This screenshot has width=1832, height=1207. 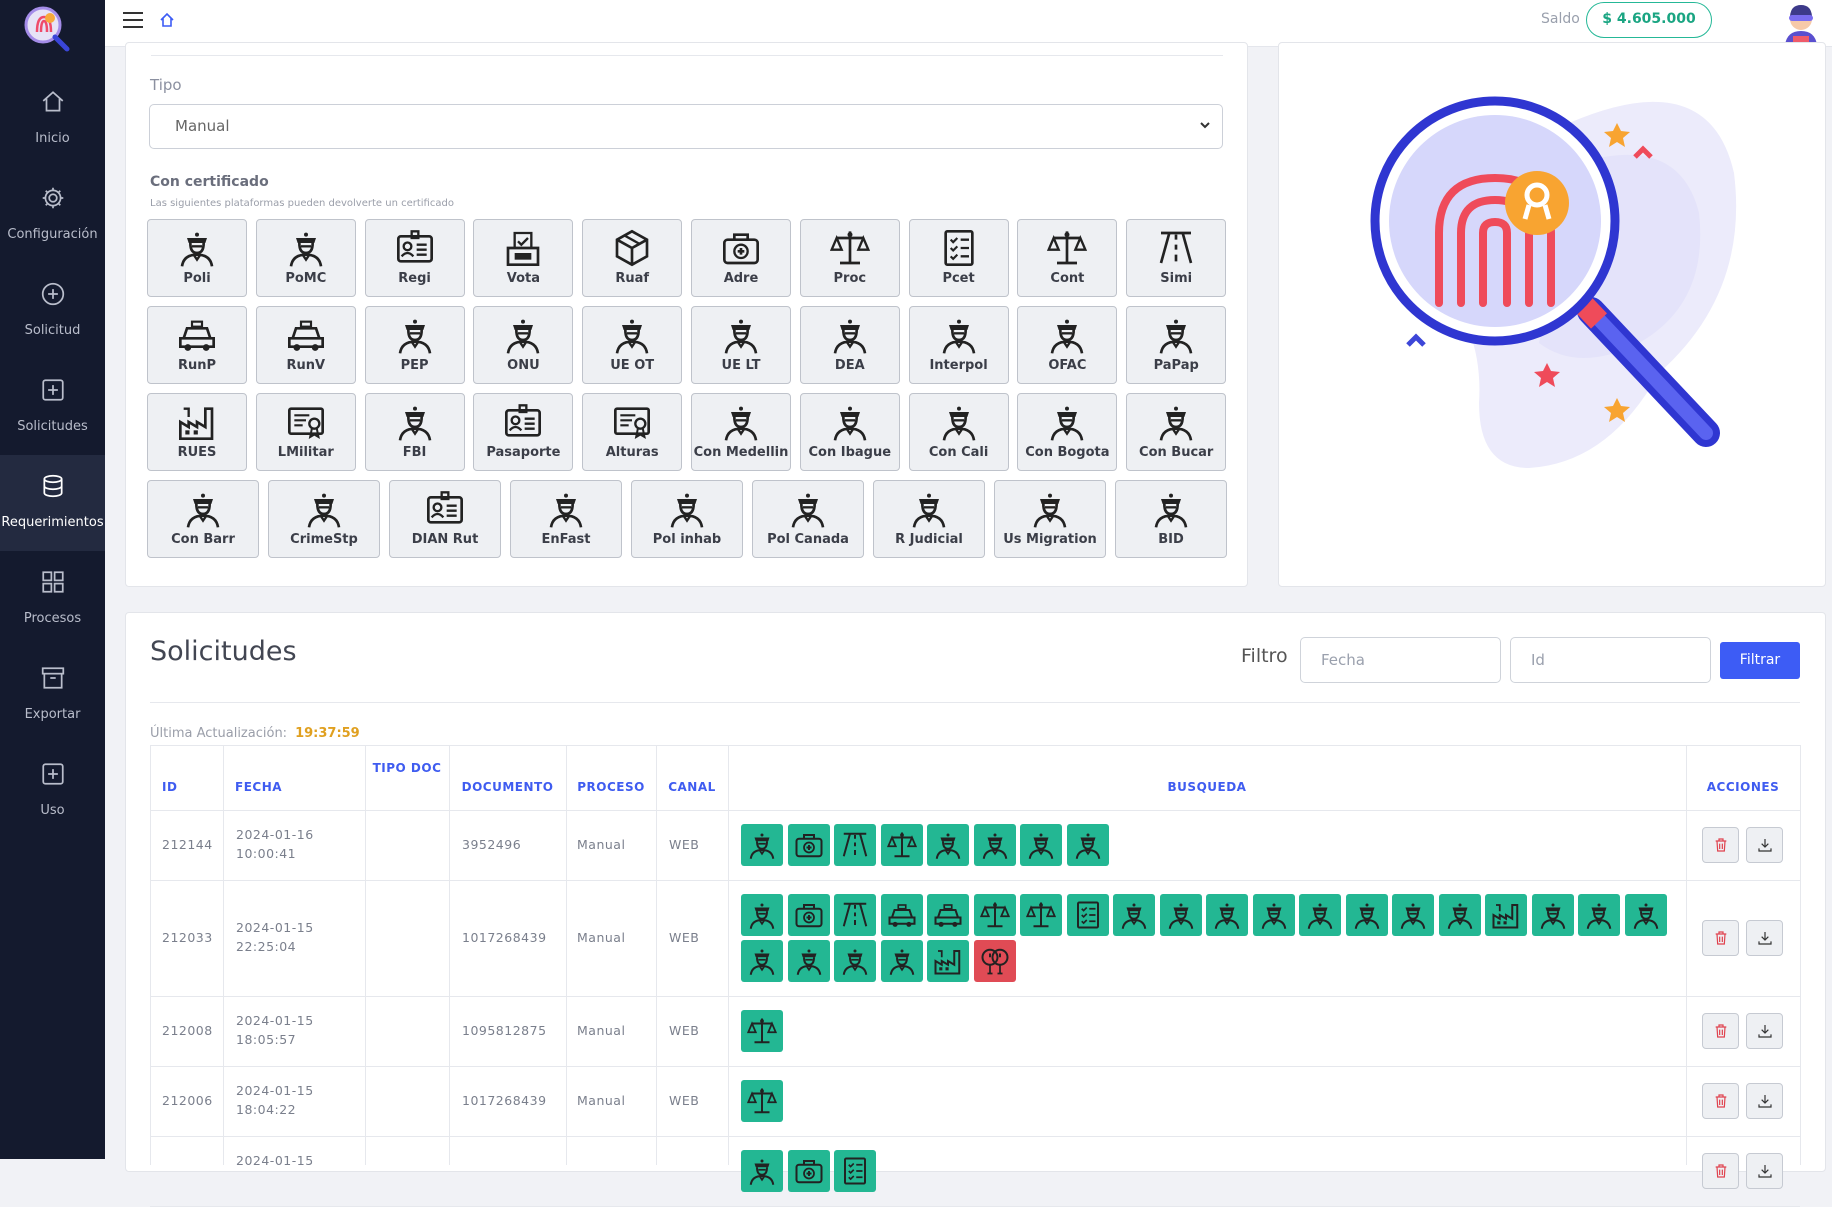 What do you see at coordinates (1610, 660) in the screenshot?
I see `id-filter-input: Id` at bounding box center [1610, 660].